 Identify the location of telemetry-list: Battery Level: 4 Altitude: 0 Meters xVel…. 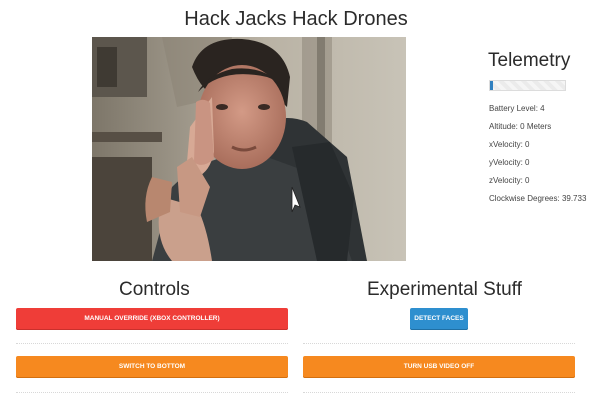
(539, 158).